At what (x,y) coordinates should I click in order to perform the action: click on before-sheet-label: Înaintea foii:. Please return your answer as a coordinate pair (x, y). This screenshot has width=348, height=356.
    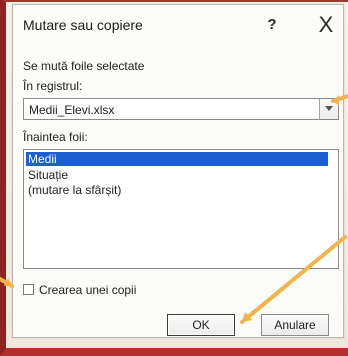
    Looking at the image, I should click on (55, 137).